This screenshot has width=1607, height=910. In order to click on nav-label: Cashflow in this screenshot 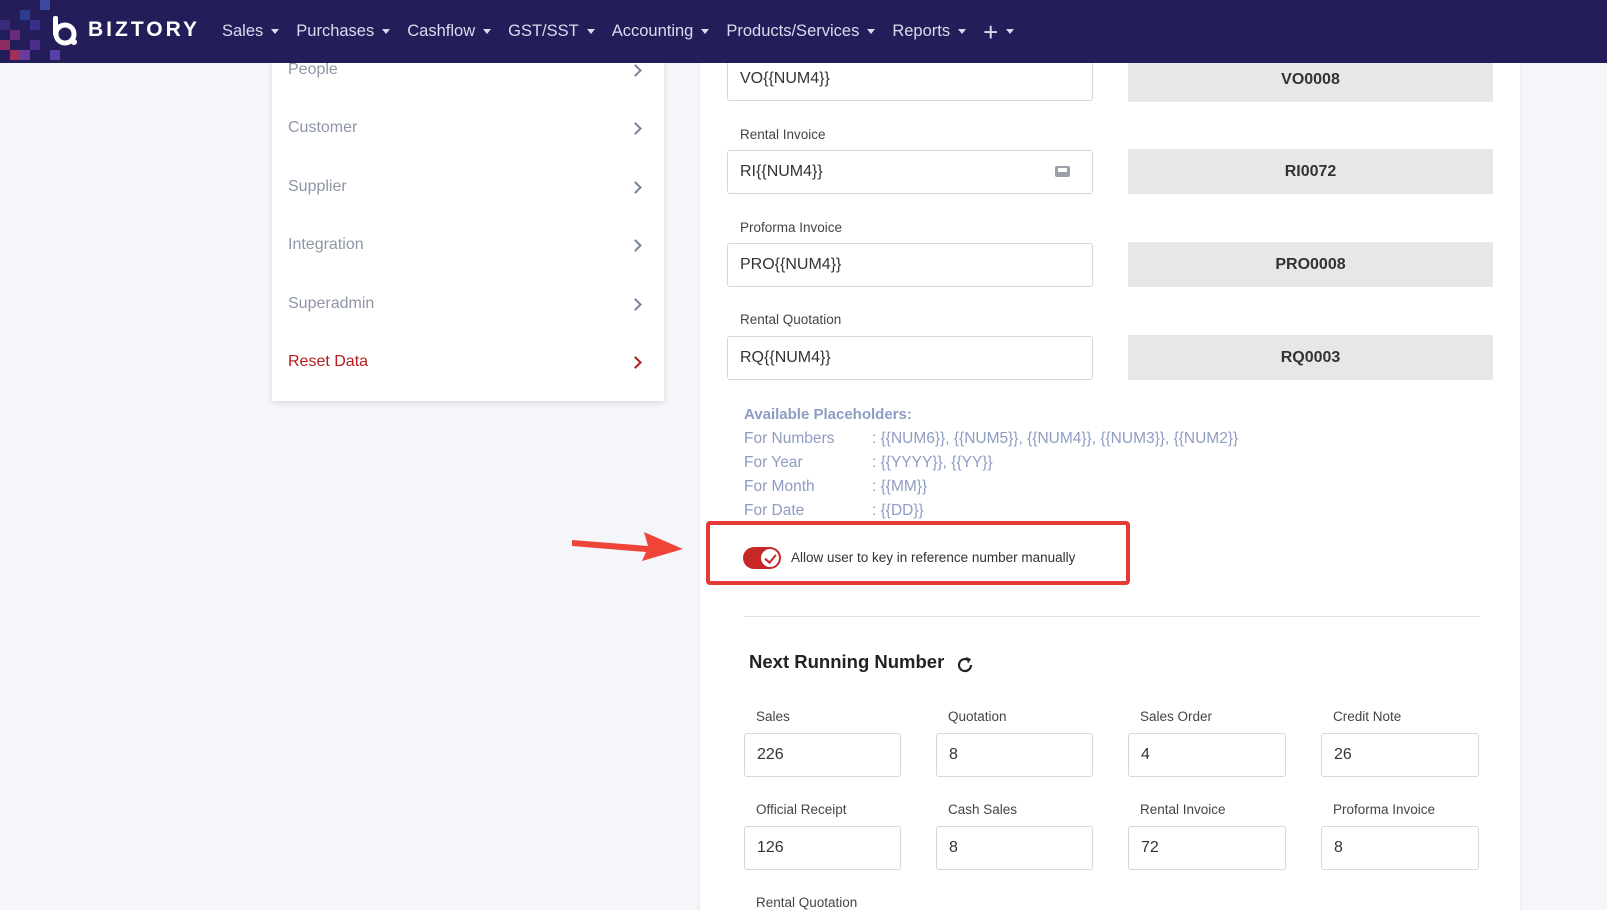, I will do `click(441, 31)`.